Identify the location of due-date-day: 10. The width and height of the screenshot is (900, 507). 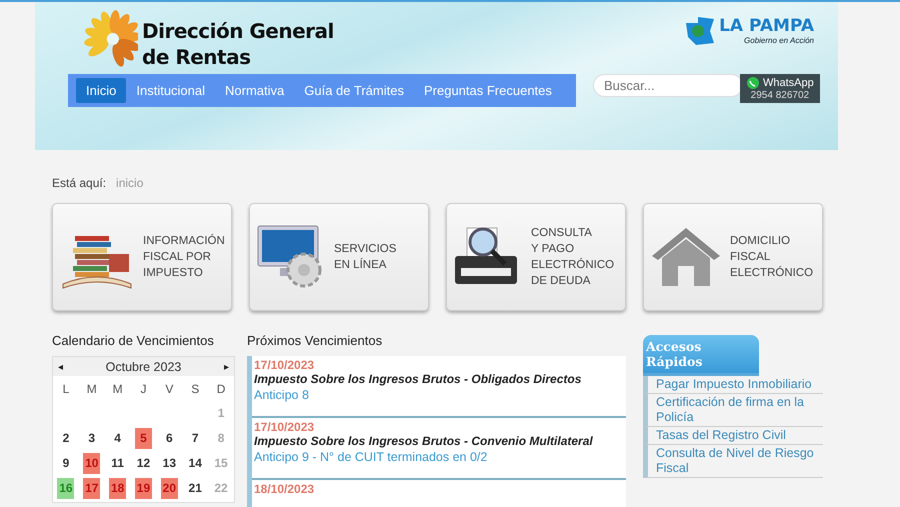
(91, 463).